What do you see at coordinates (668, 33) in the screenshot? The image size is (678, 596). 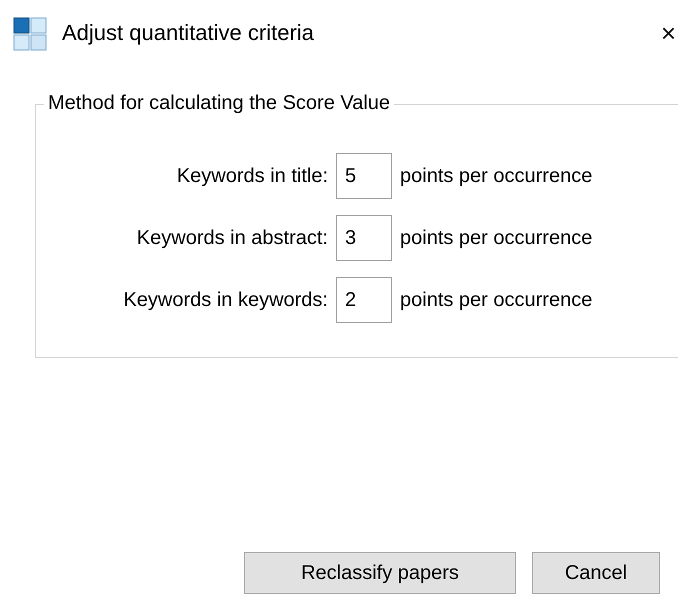 I see `close-button: ×` at bounding box center [668, 33].